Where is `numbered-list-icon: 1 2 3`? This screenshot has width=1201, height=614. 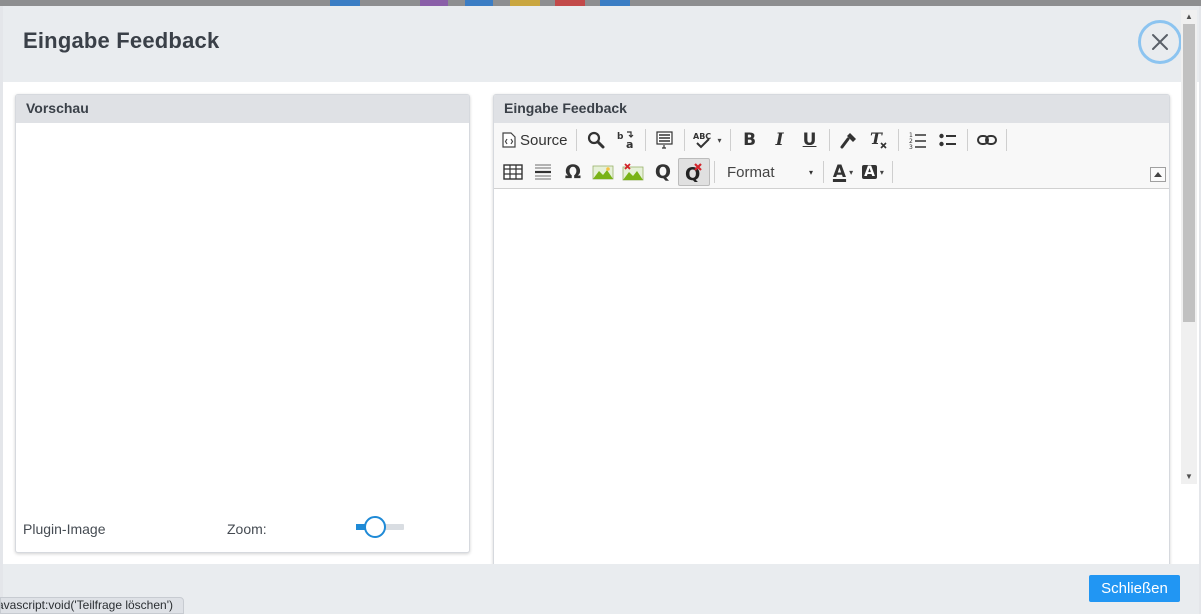
numbered-list-icon: 1 2 3 is located at coordinates (917, 140).